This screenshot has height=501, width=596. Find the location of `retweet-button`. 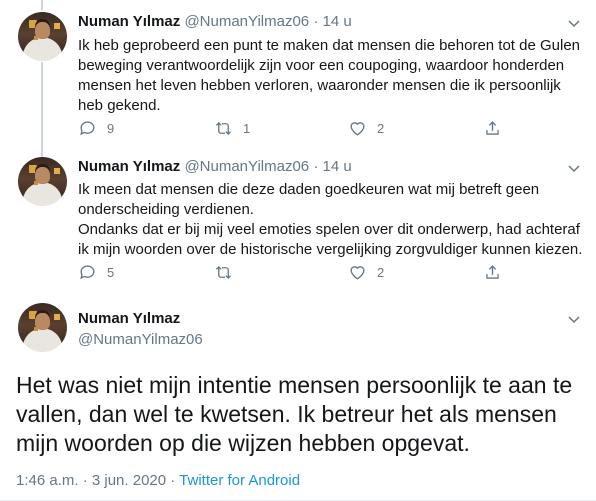

retweet-button is located at coordinates (228, 272).